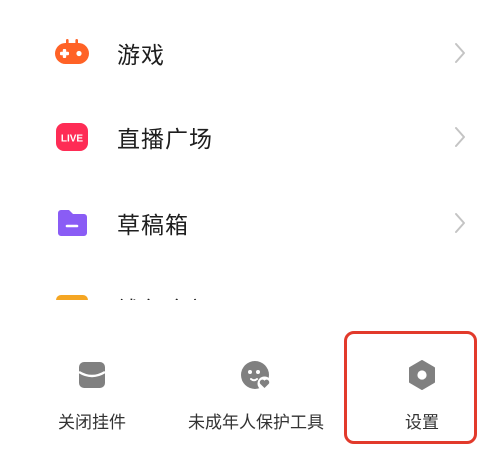 This screenshot has height=460, width=504. I want to click on menu-item-label: 游戏, so click(141, 56).